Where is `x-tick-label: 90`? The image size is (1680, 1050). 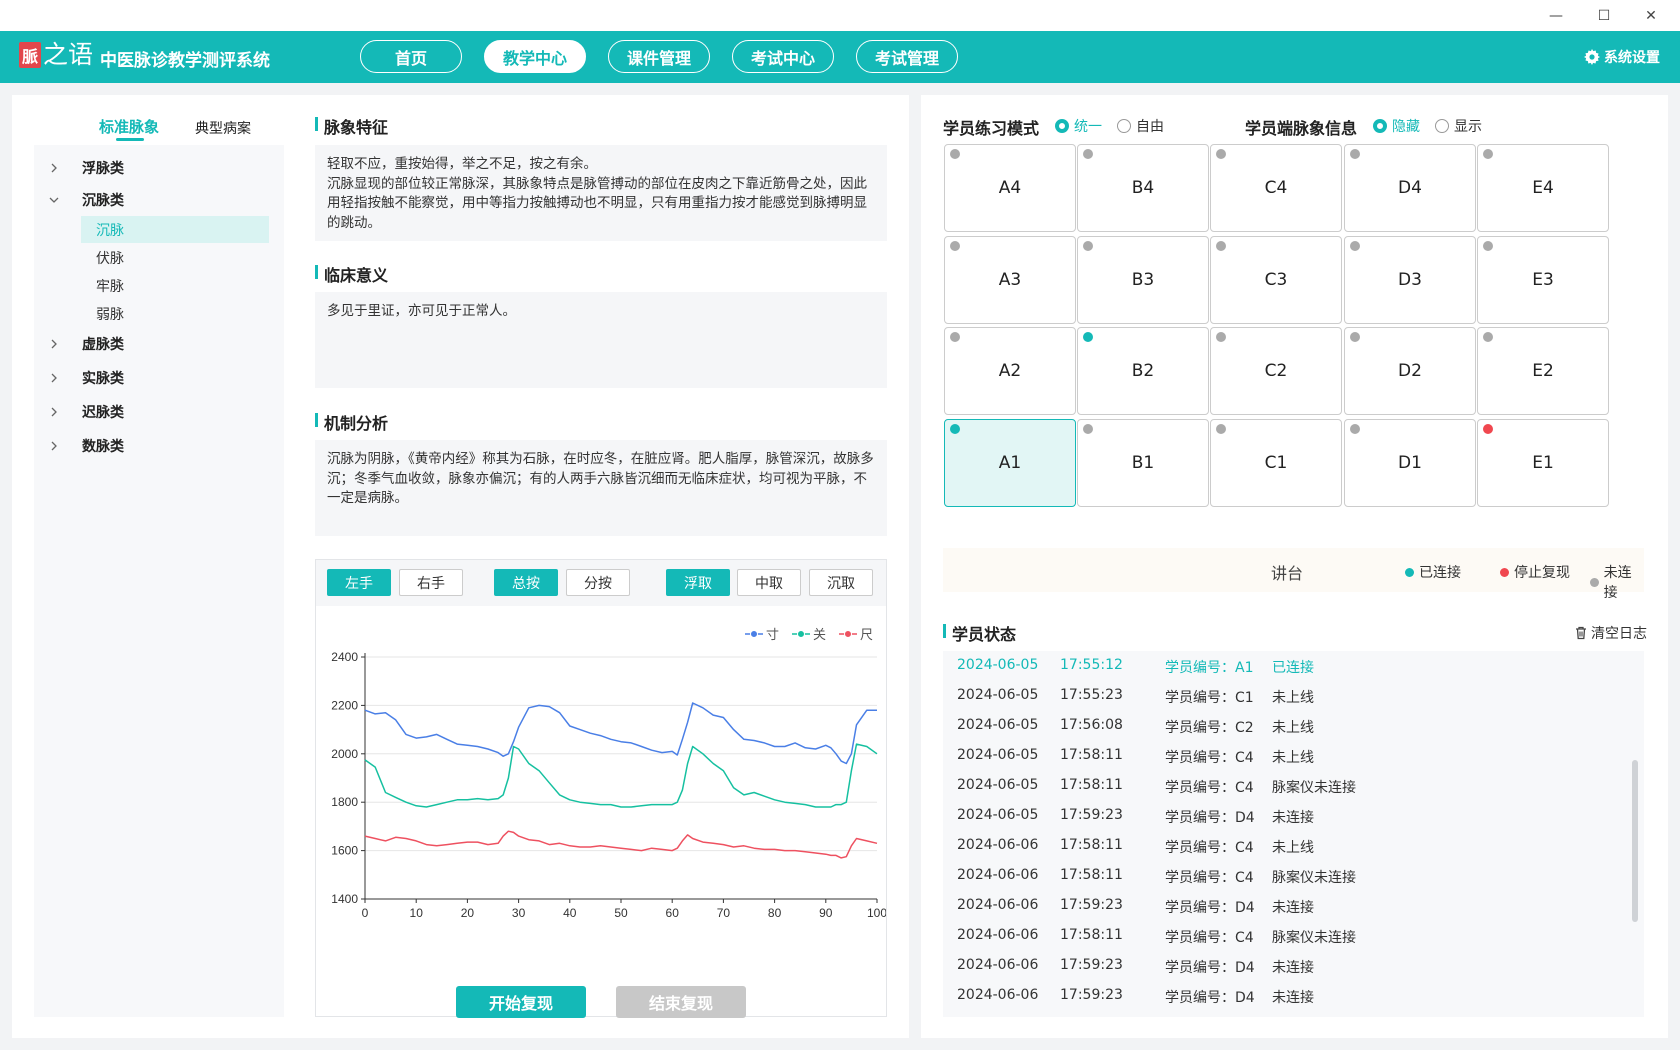
x-tick-label: 90 is located at coordinates (826, 913).